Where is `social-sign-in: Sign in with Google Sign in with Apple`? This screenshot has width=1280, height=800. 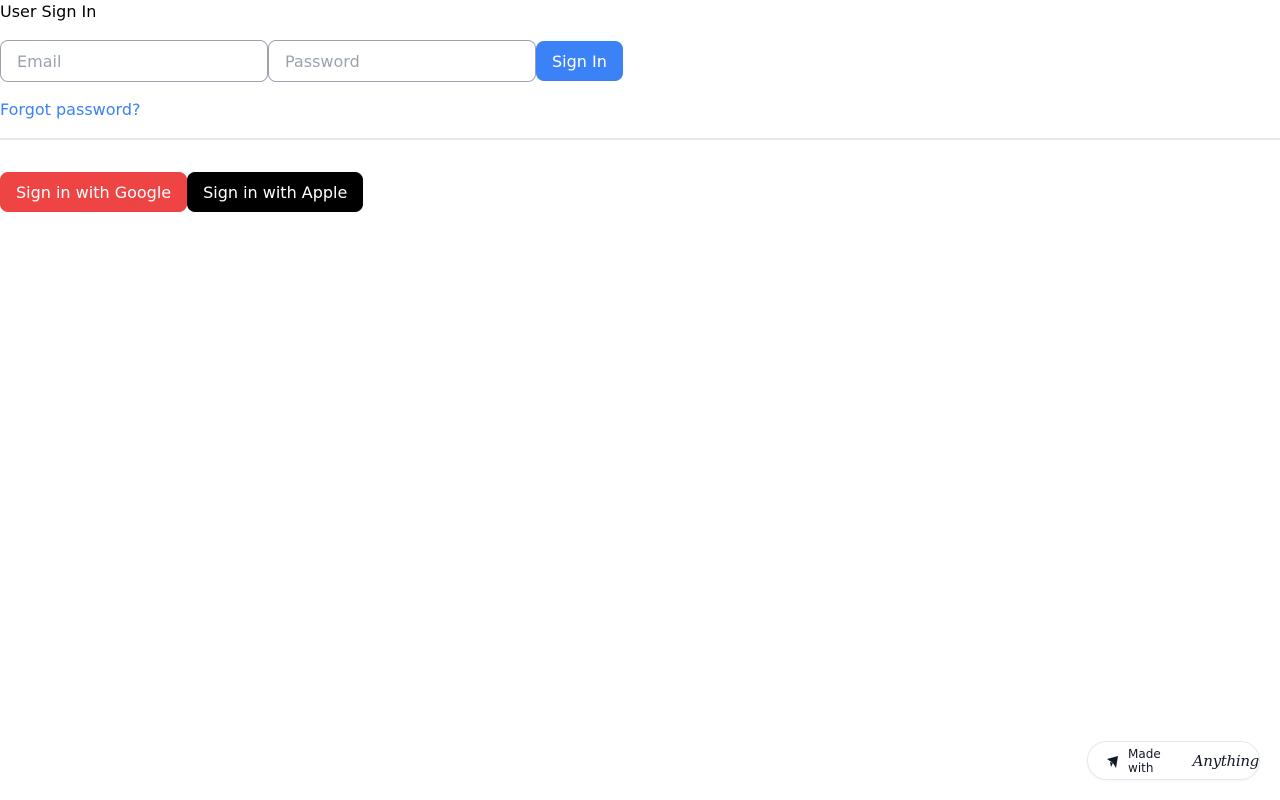 social-sign-in: Sign in with Google Sign in with Apple is located at coordinates (182, 192).